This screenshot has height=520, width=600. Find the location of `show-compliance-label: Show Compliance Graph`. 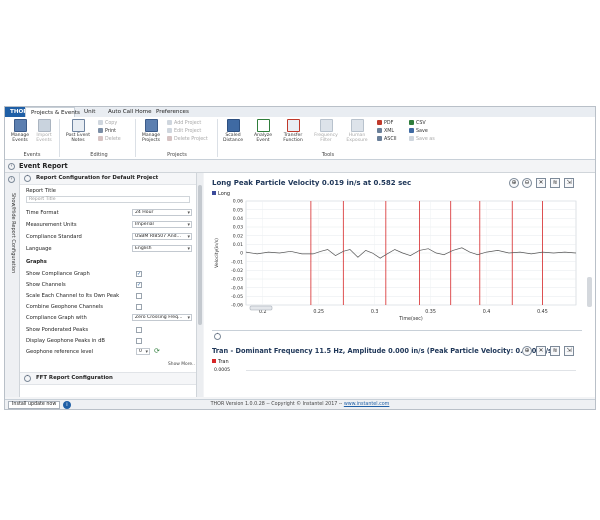

show-compliance-label: Show Compliance Graph is located at coordinates (58, 274).